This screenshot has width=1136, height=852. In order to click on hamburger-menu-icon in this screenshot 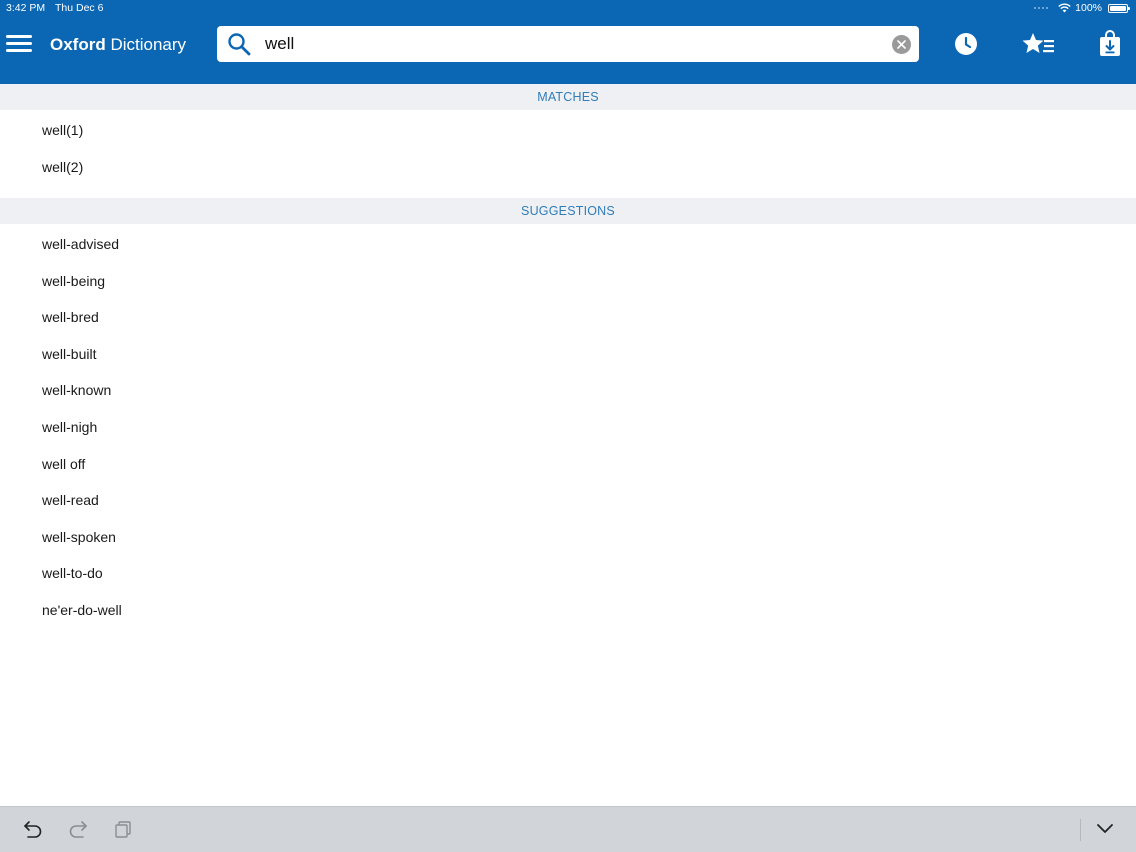, I will do `click(19, 44)`.